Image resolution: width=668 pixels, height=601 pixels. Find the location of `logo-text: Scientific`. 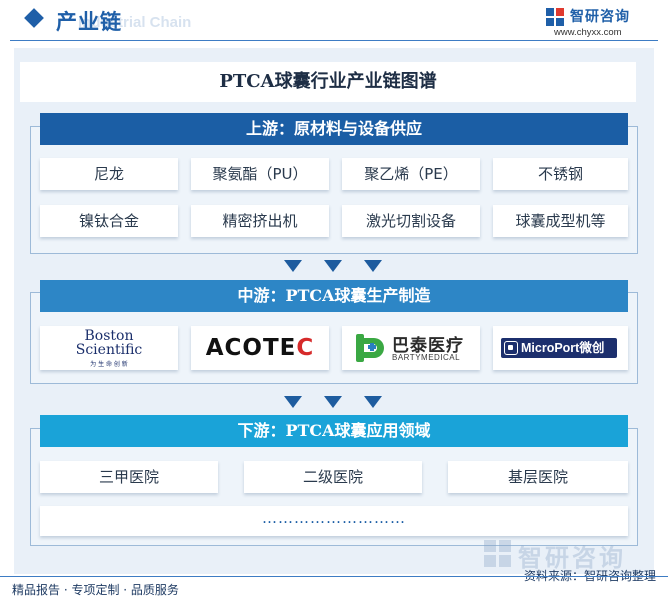

logo-text: Scientific is located at coordinates (109, 350).